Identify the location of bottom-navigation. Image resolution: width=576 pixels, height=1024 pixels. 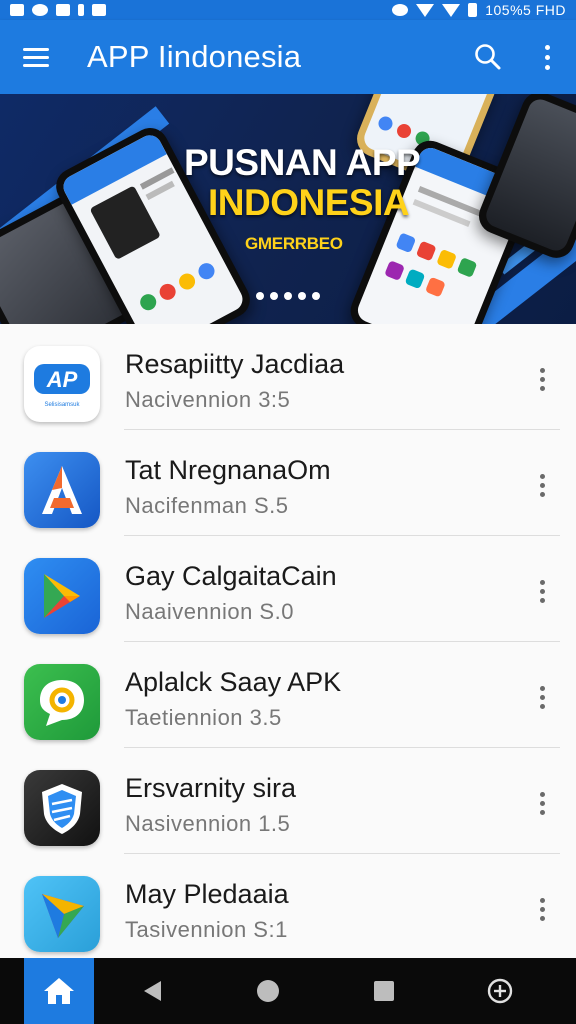
(288, 991).